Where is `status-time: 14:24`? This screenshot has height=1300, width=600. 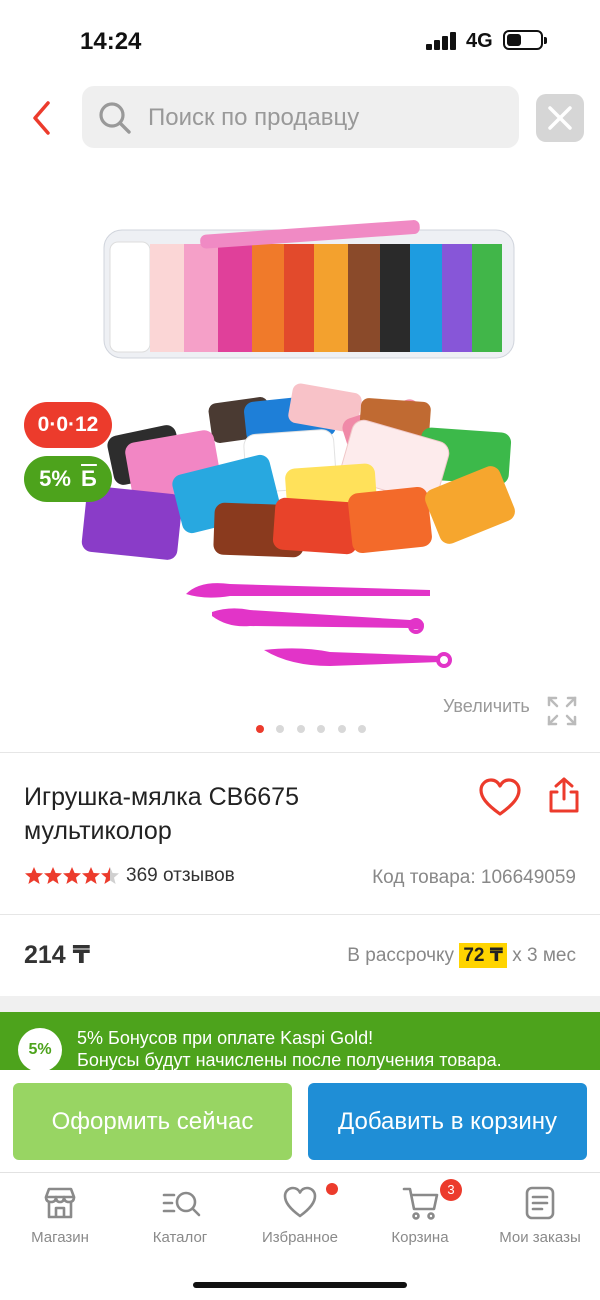 status-time: 14:24 is located at coordinates (111, 41).